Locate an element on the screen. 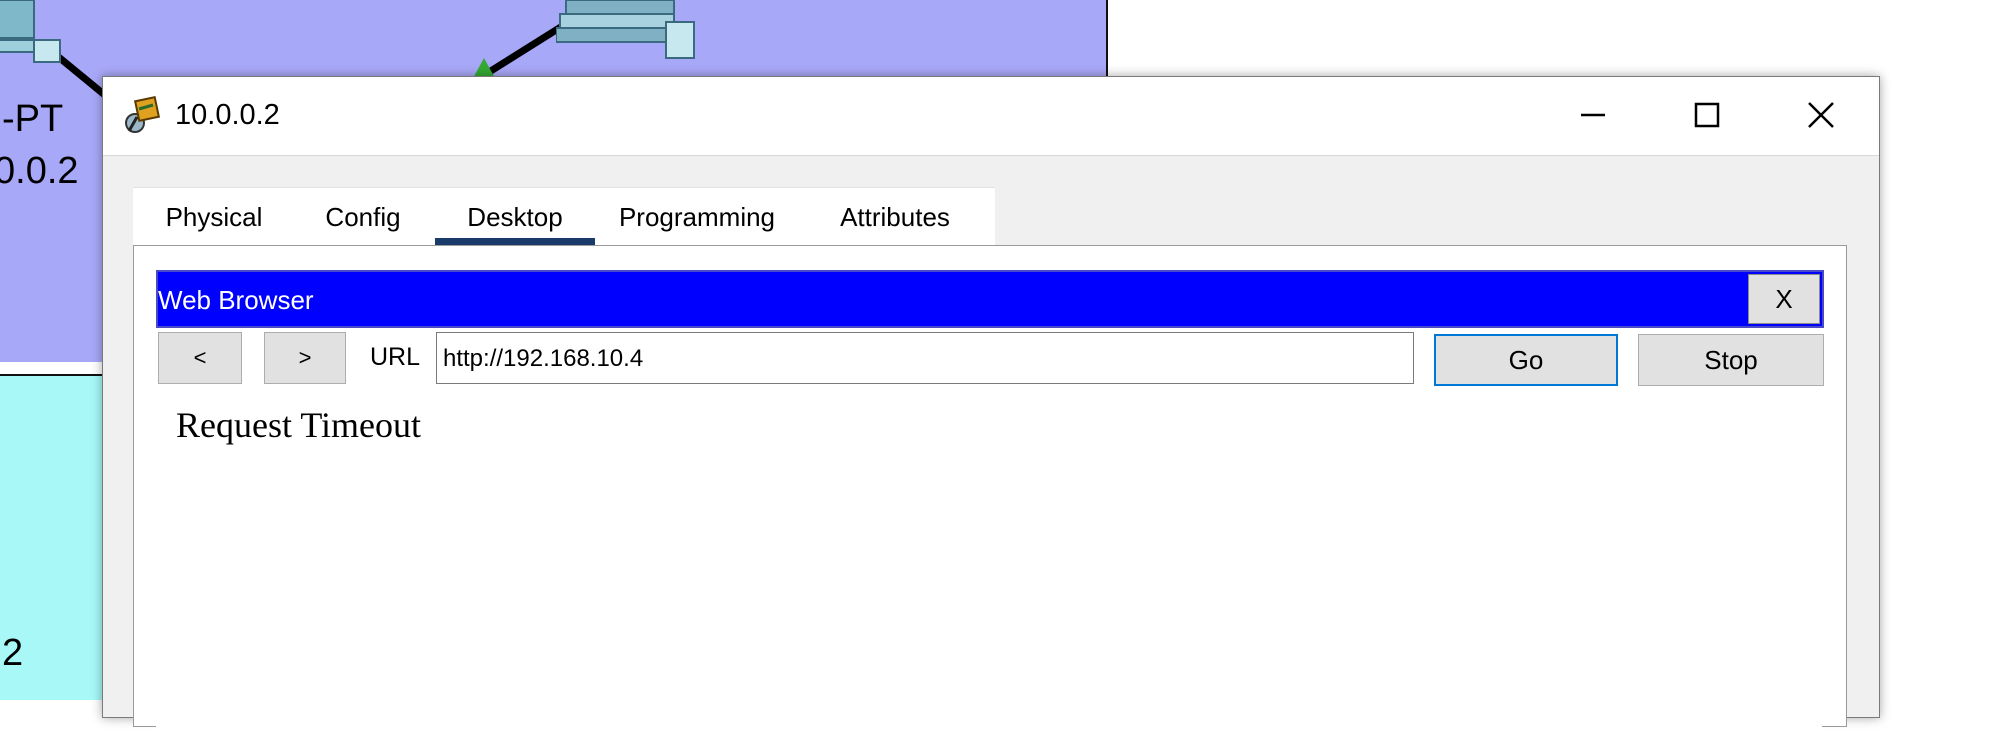 The width and height of the screenshot is (2000, 732). go-button: Go is located at coordinates (1526, 360).